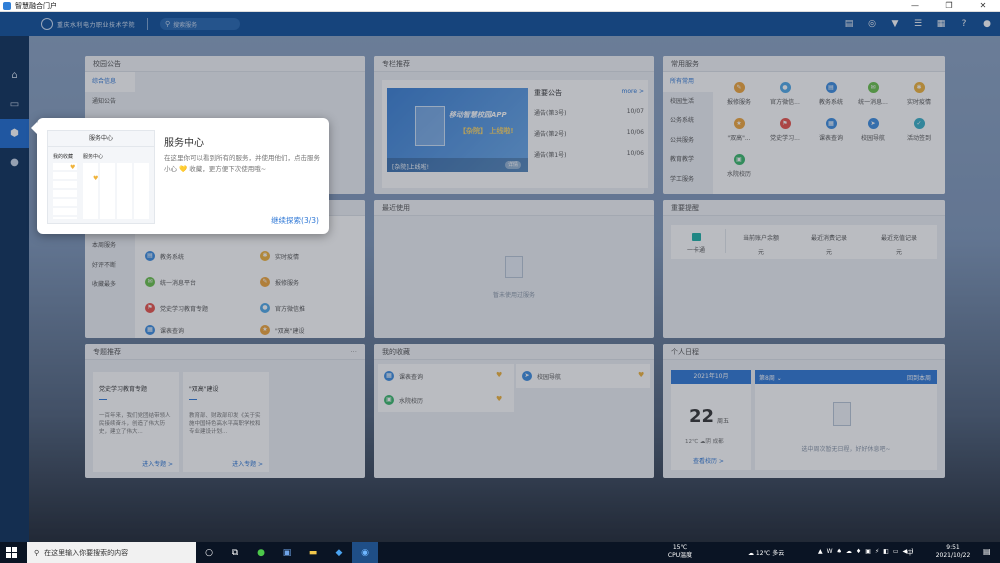 Image resolution: width=1000 pixels, height=563 pixels. What do you see at coordinates (910, 552) in the screenshot?
I see `ime-indicator: 中` at bounding box center [910, 552].